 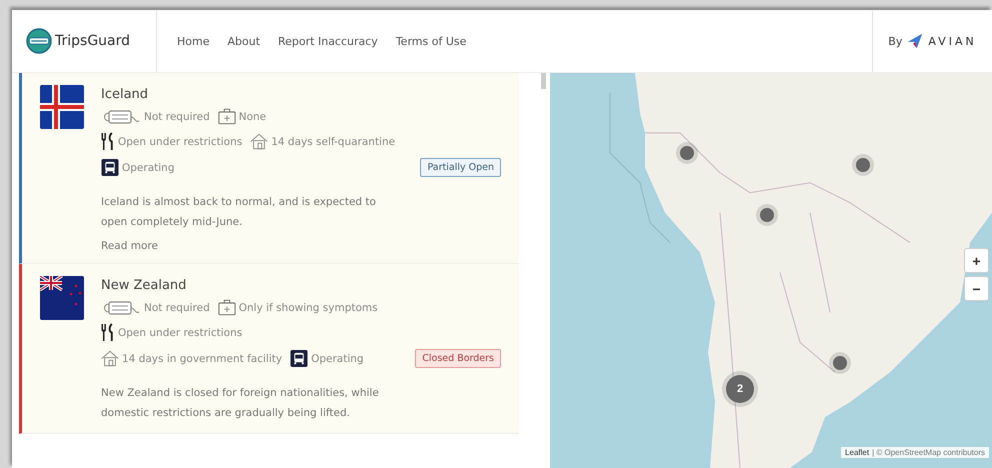 What do you see at coordinates (976, 260) in the screenshot?
I see `zoom-in-button: +` at bounding box center [976, 260].